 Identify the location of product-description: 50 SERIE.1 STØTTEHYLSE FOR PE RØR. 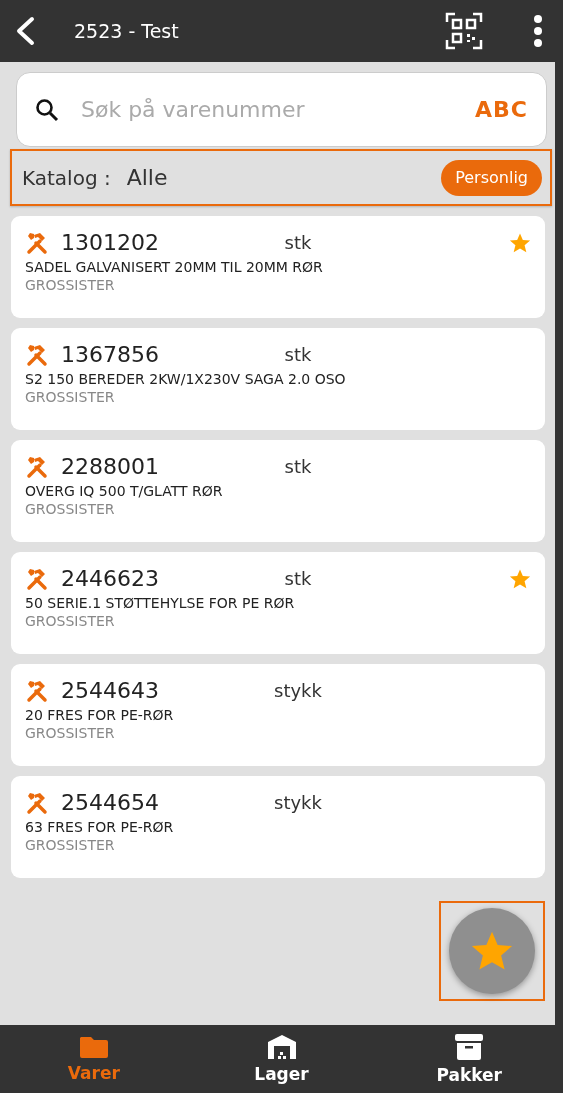
(160, 603).